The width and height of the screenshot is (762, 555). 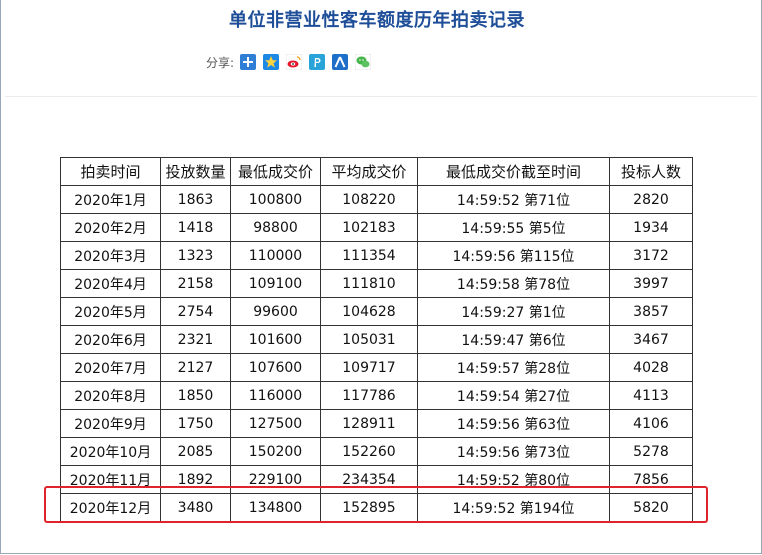 What do you see at coordinates (195, 311) in the screenshot?
I see `table-cell: 2754` at bounding box center [195, 311].